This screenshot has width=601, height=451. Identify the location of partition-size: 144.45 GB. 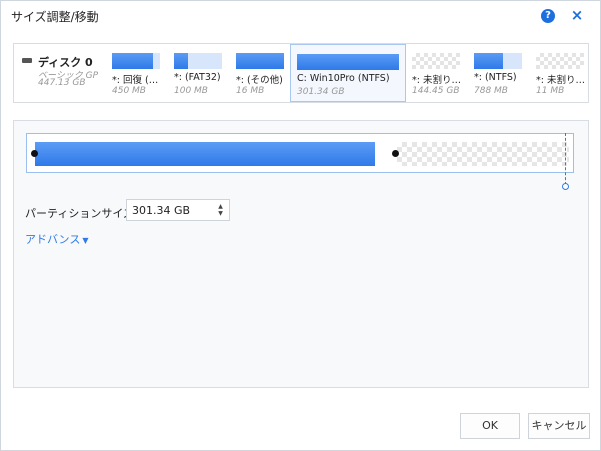
(436, 91).